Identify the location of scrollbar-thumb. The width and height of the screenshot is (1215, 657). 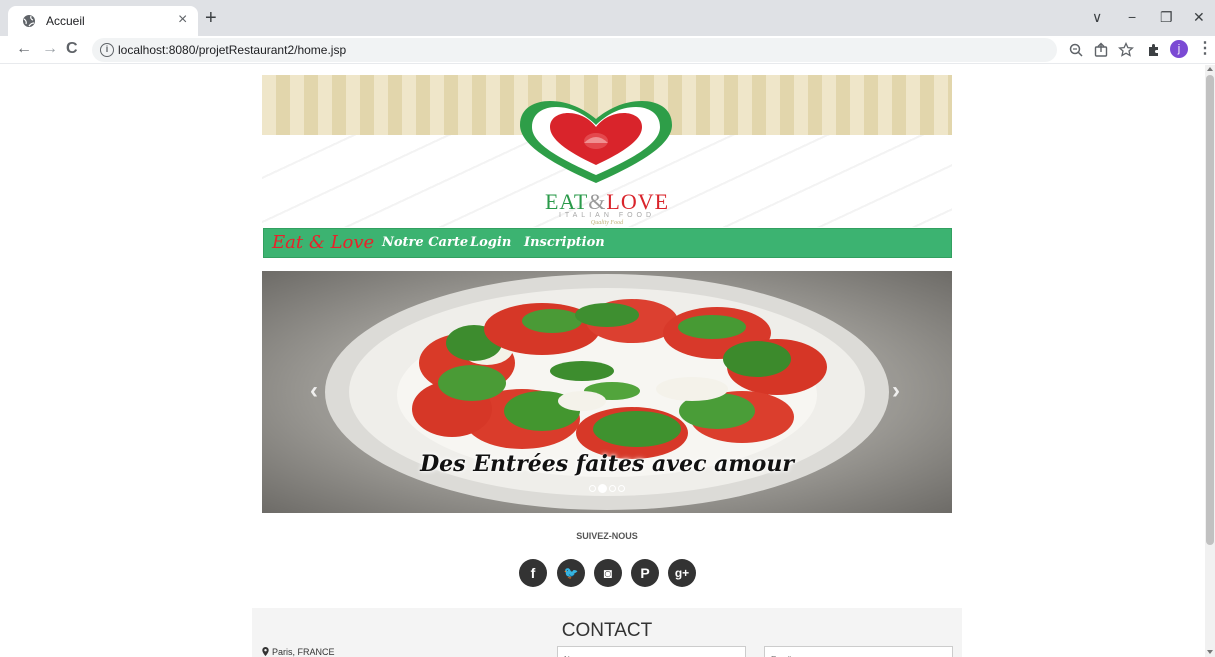
(1210, 310).